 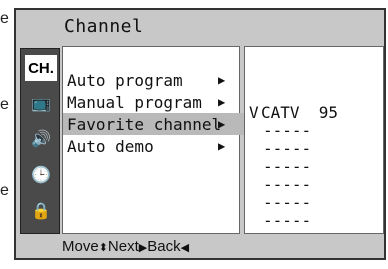 What do you see at coordinates (125, 80) in the screenshot?
I see `menu-item-label: Auto program` at bounding box center [125, 80].